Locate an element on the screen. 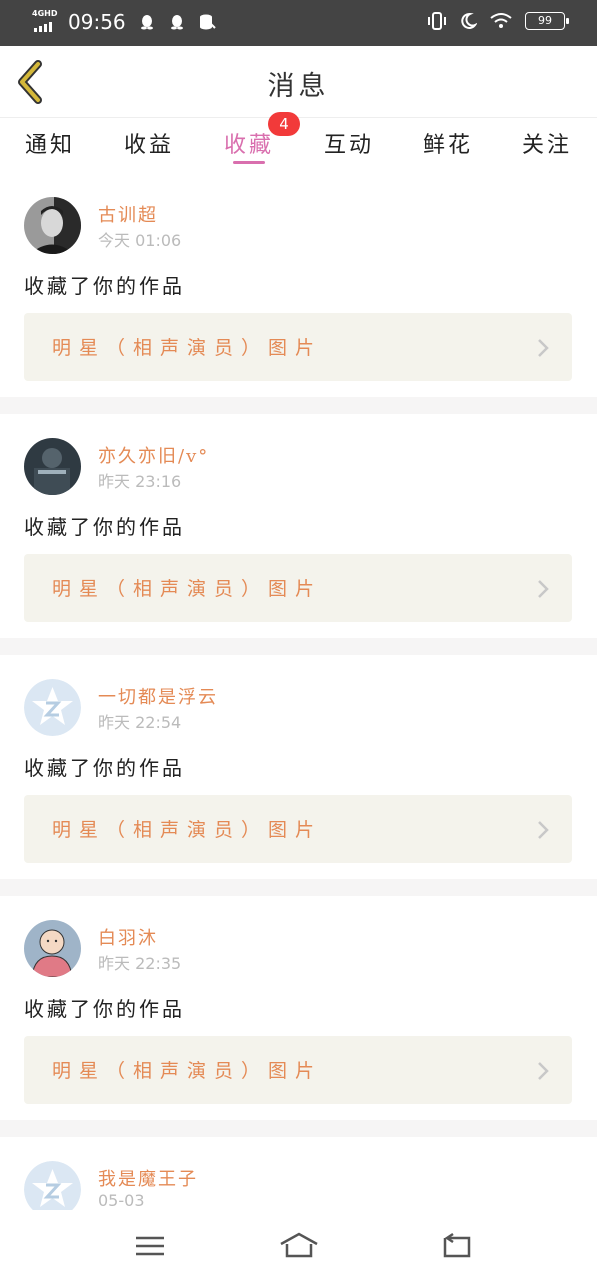 The image size is (597, 1280). header: 消息 is located at coordinates (298, 82).